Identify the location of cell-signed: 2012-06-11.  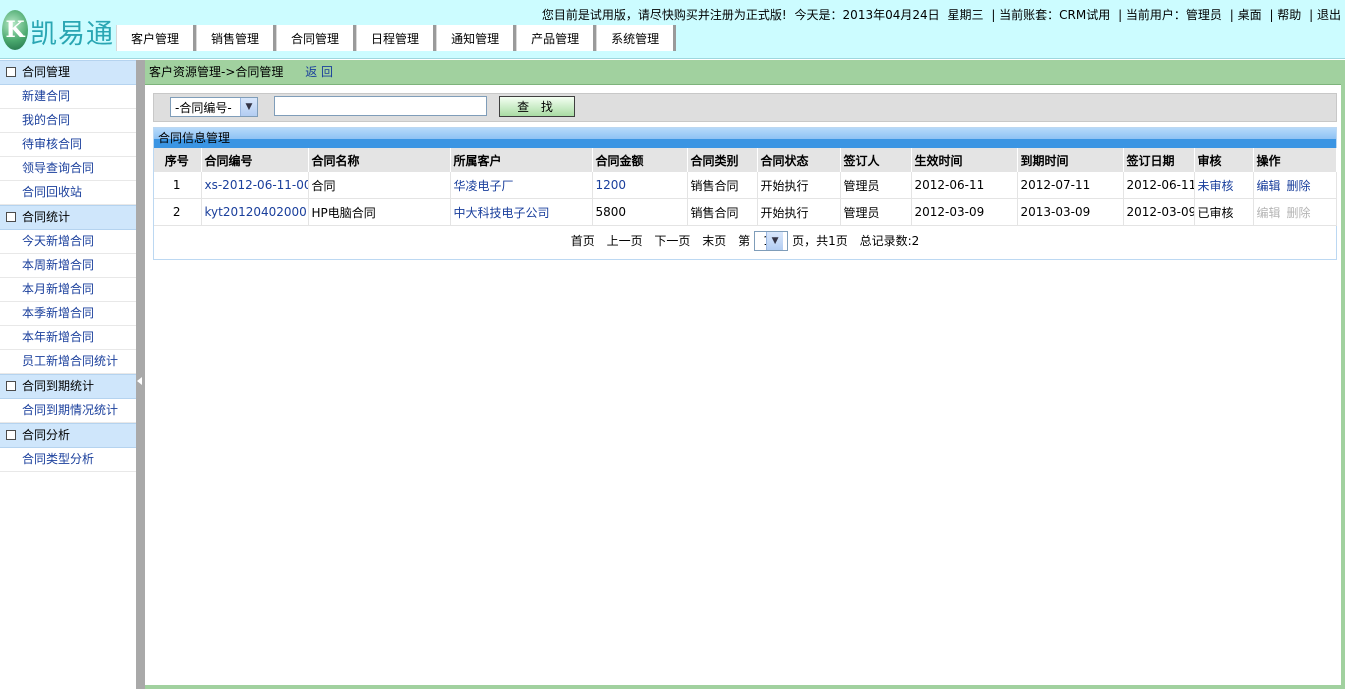
(1159, 185).